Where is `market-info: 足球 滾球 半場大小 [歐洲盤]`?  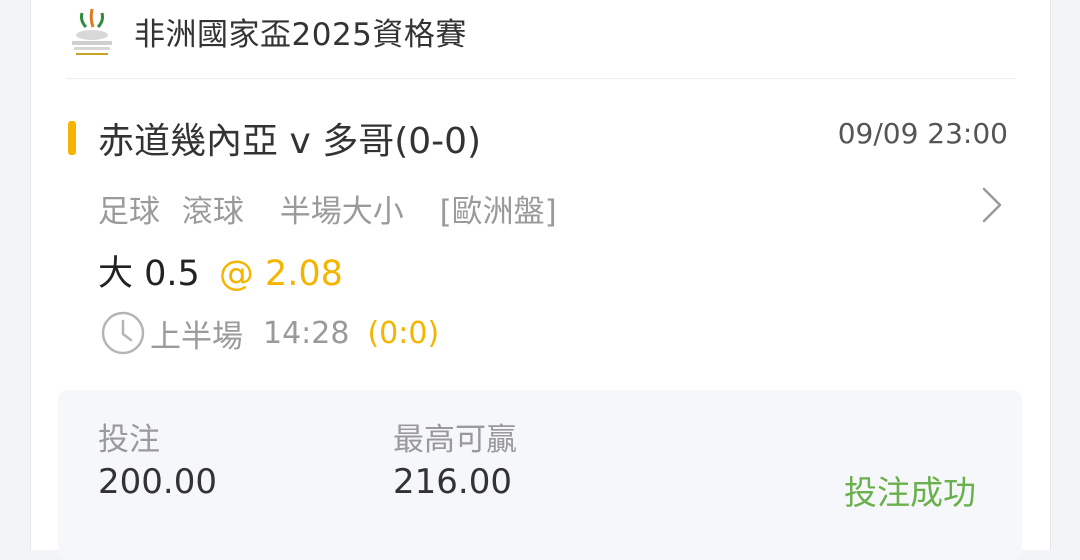
market-info: 足球 滾球 半場大小 [歐洲盤] is located at coordinates (333, 208).